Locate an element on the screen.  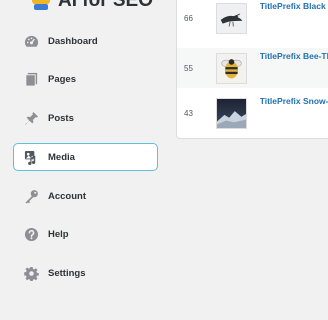
media-title-link: TitlePrefix Black A is located at coordinates (294, 6).